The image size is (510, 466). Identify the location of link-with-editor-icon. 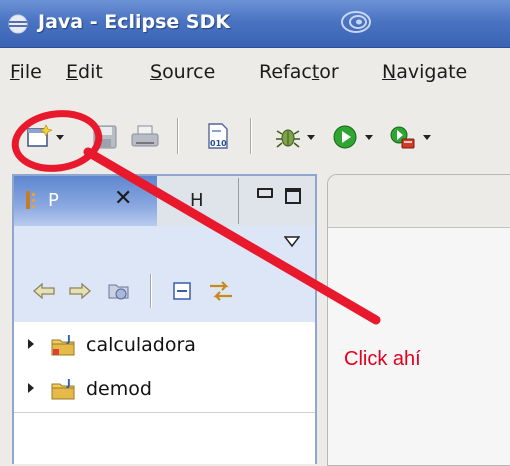
(221, 291).